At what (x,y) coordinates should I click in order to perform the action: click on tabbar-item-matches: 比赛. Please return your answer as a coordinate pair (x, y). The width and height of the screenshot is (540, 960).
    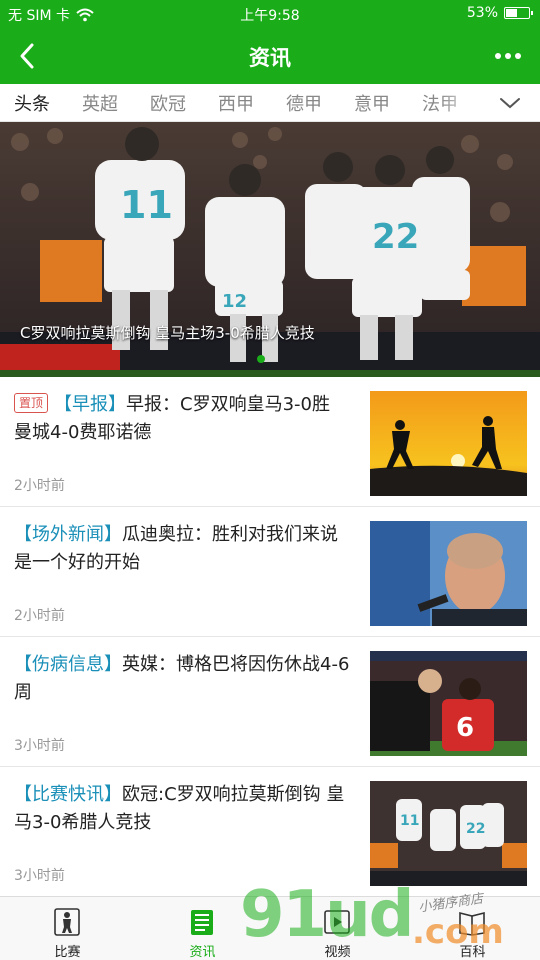
    Looking at the image, I should click on (67, 928).